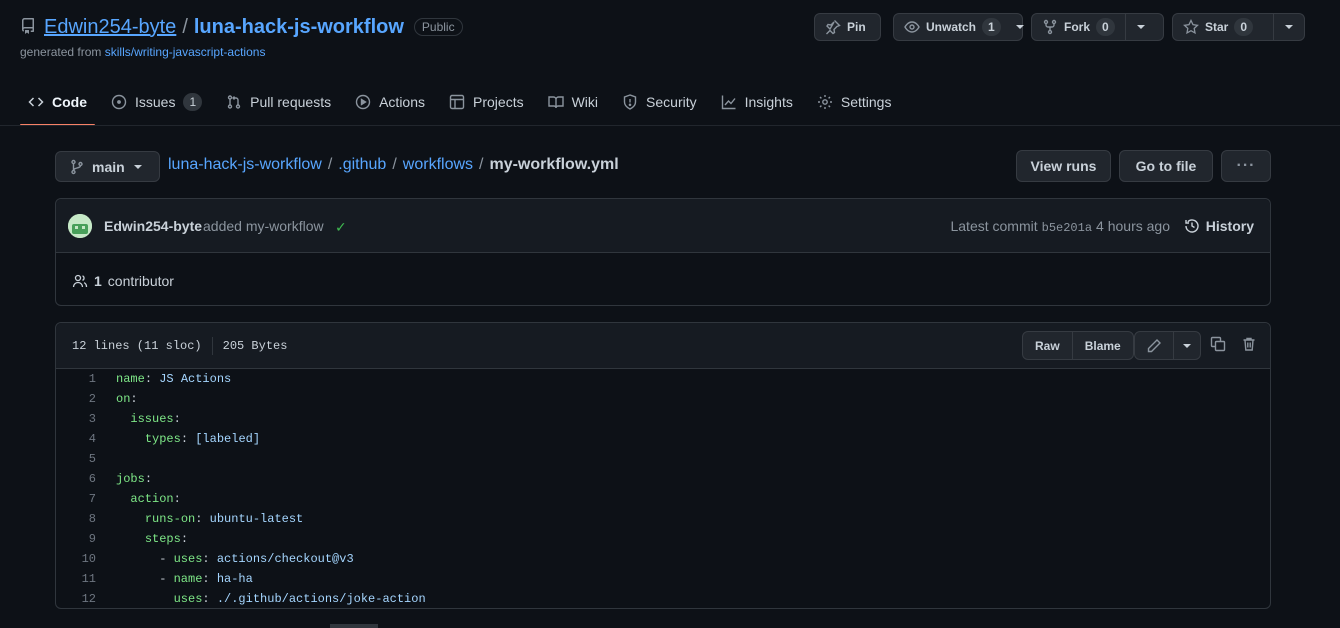  I want to click on graph-icon, so click(729, 102).